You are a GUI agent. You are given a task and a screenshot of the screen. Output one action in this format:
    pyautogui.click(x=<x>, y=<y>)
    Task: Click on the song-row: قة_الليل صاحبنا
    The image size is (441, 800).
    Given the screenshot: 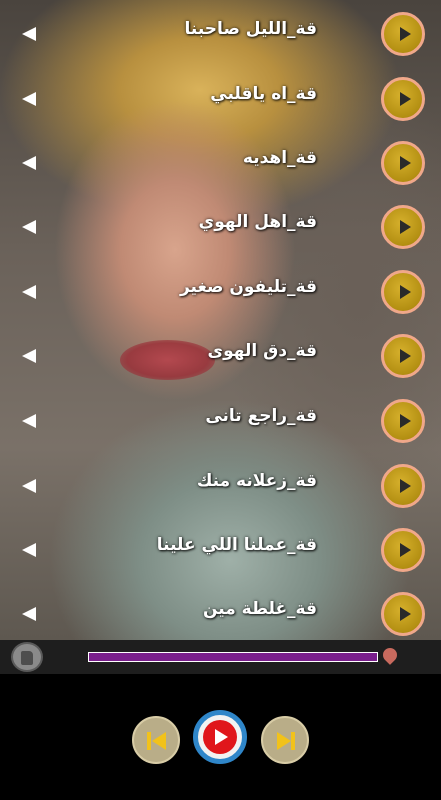 What is the action you would take?
    pyautogui.click(x=220, y=33)
    